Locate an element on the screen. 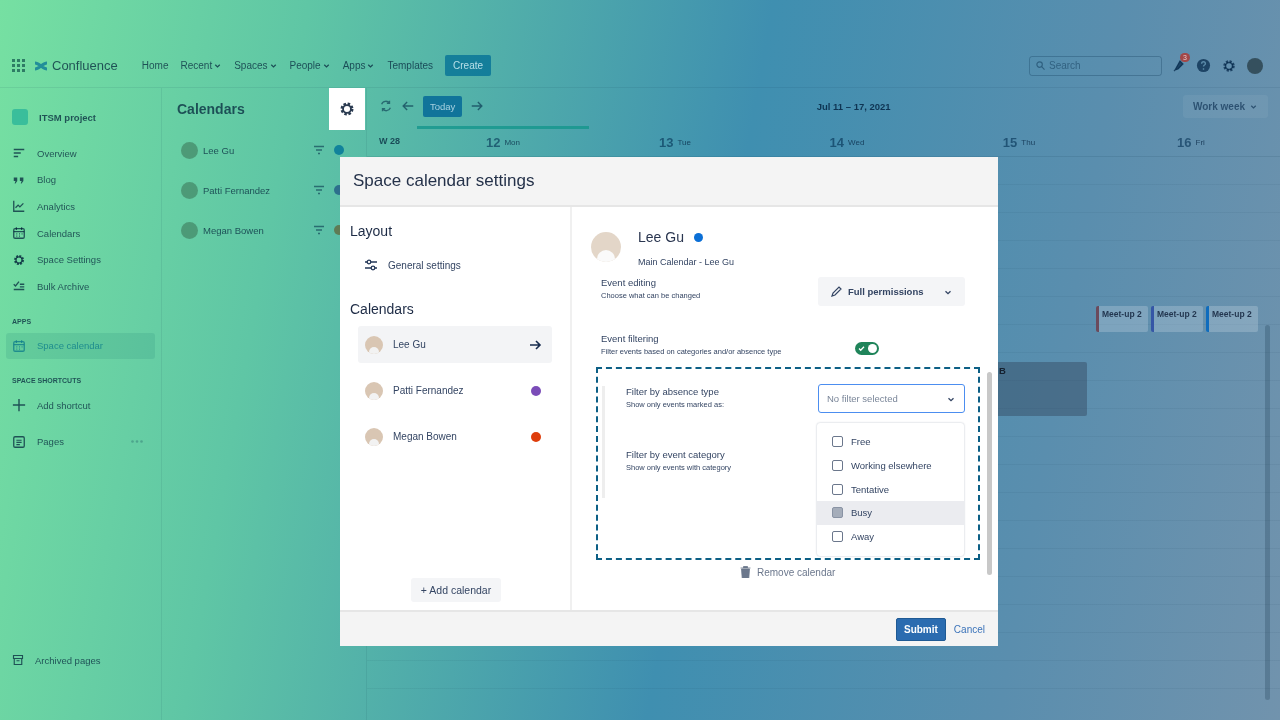  chart-icon is located at coordinates (19, 206).